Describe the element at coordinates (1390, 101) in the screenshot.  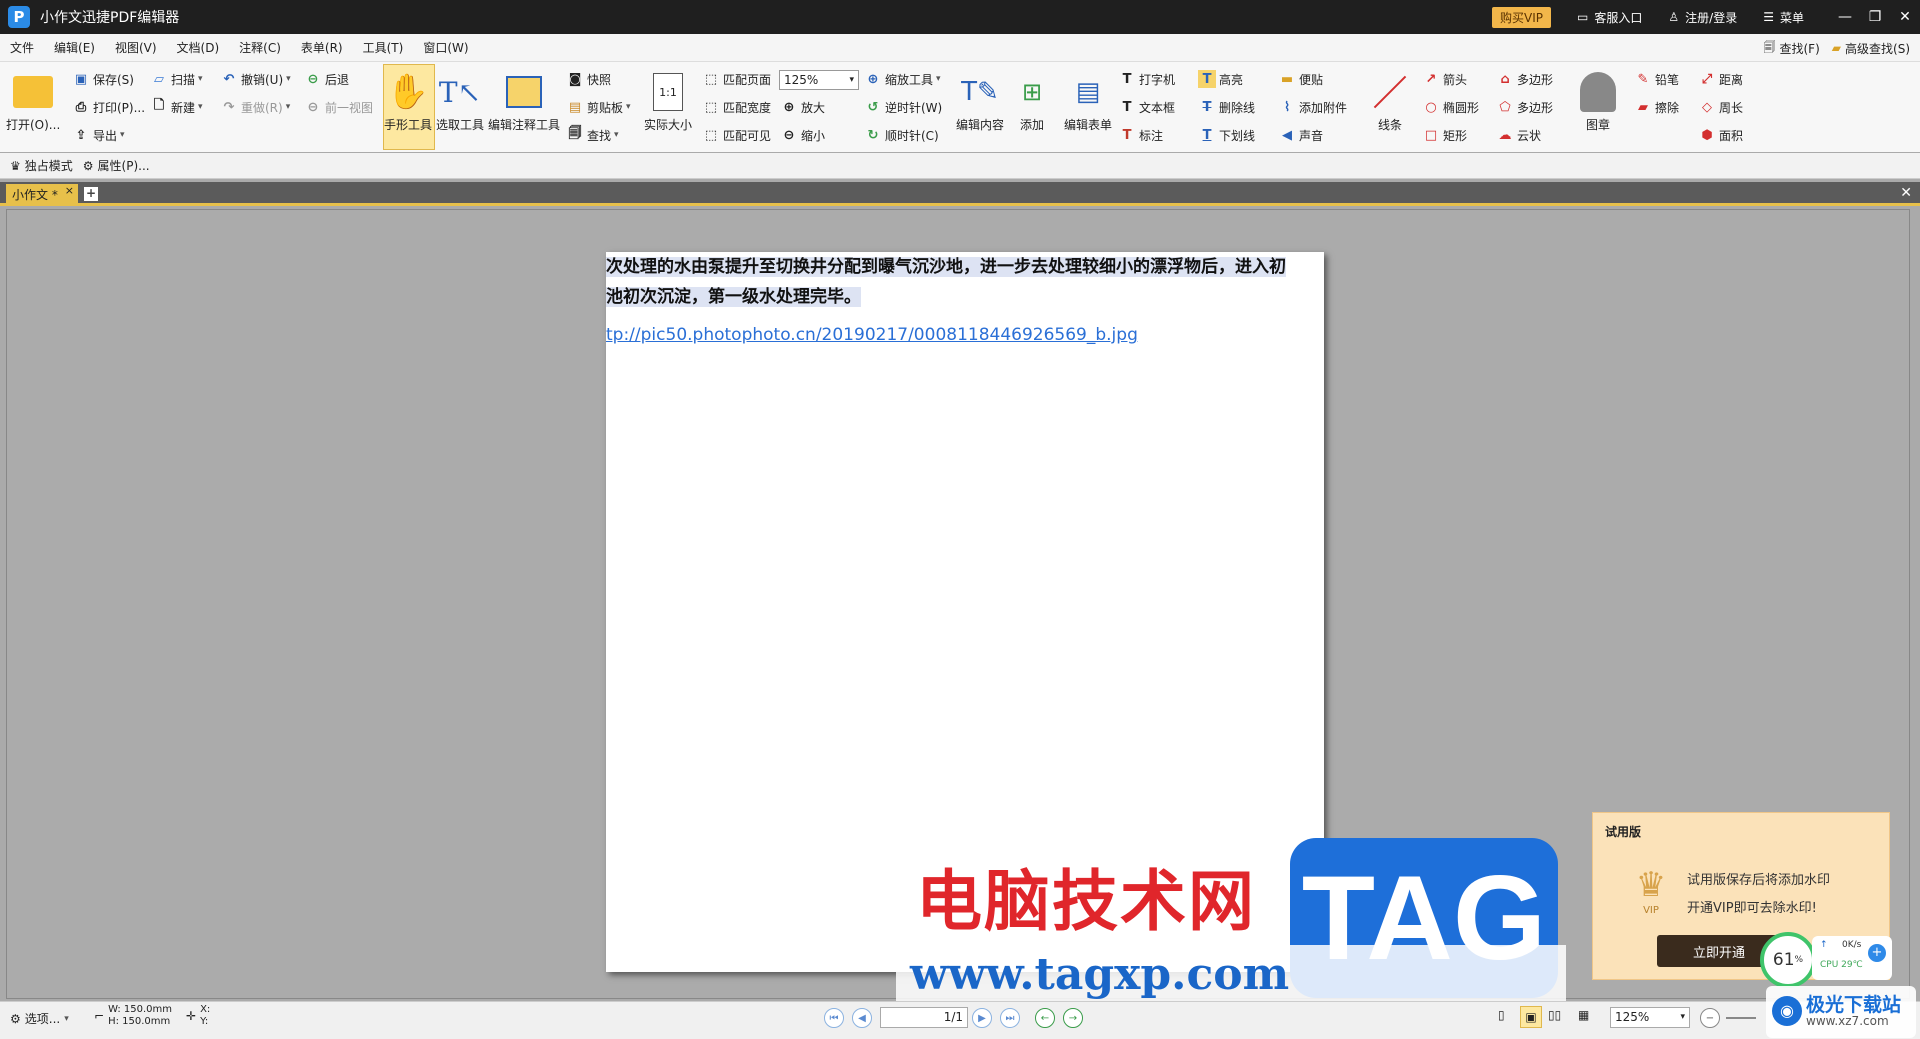
I see `line-tool-button: 线条` at that location.